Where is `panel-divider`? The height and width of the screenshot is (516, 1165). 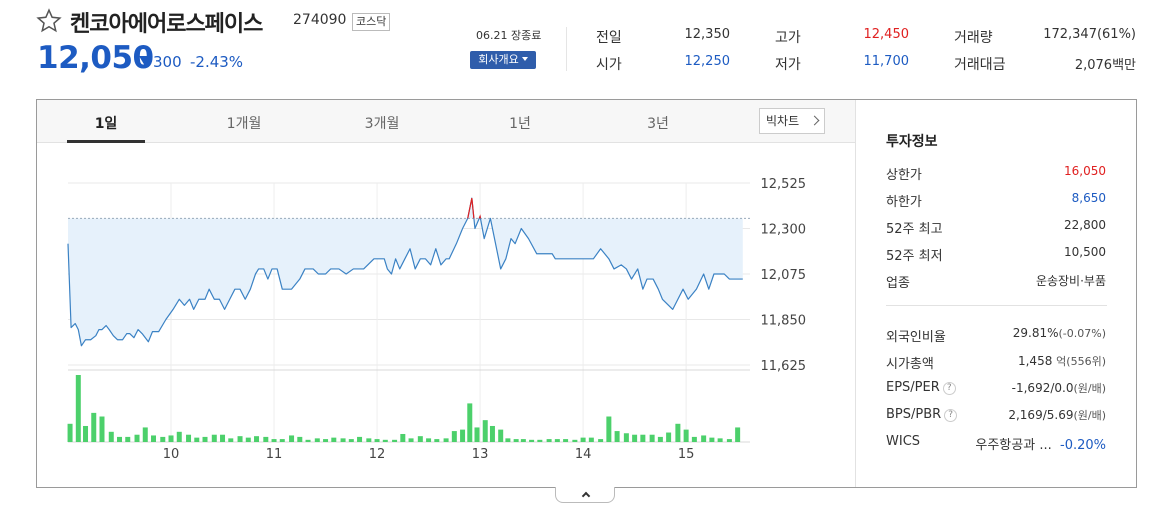 panel-divider is located at coordinates (855, 293).